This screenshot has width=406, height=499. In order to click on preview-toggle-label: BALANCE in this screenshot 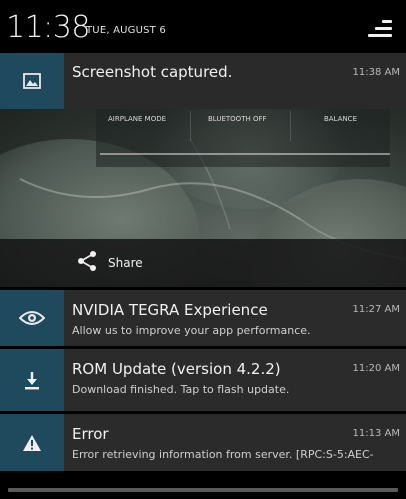, I will do `click(340, 119)`.